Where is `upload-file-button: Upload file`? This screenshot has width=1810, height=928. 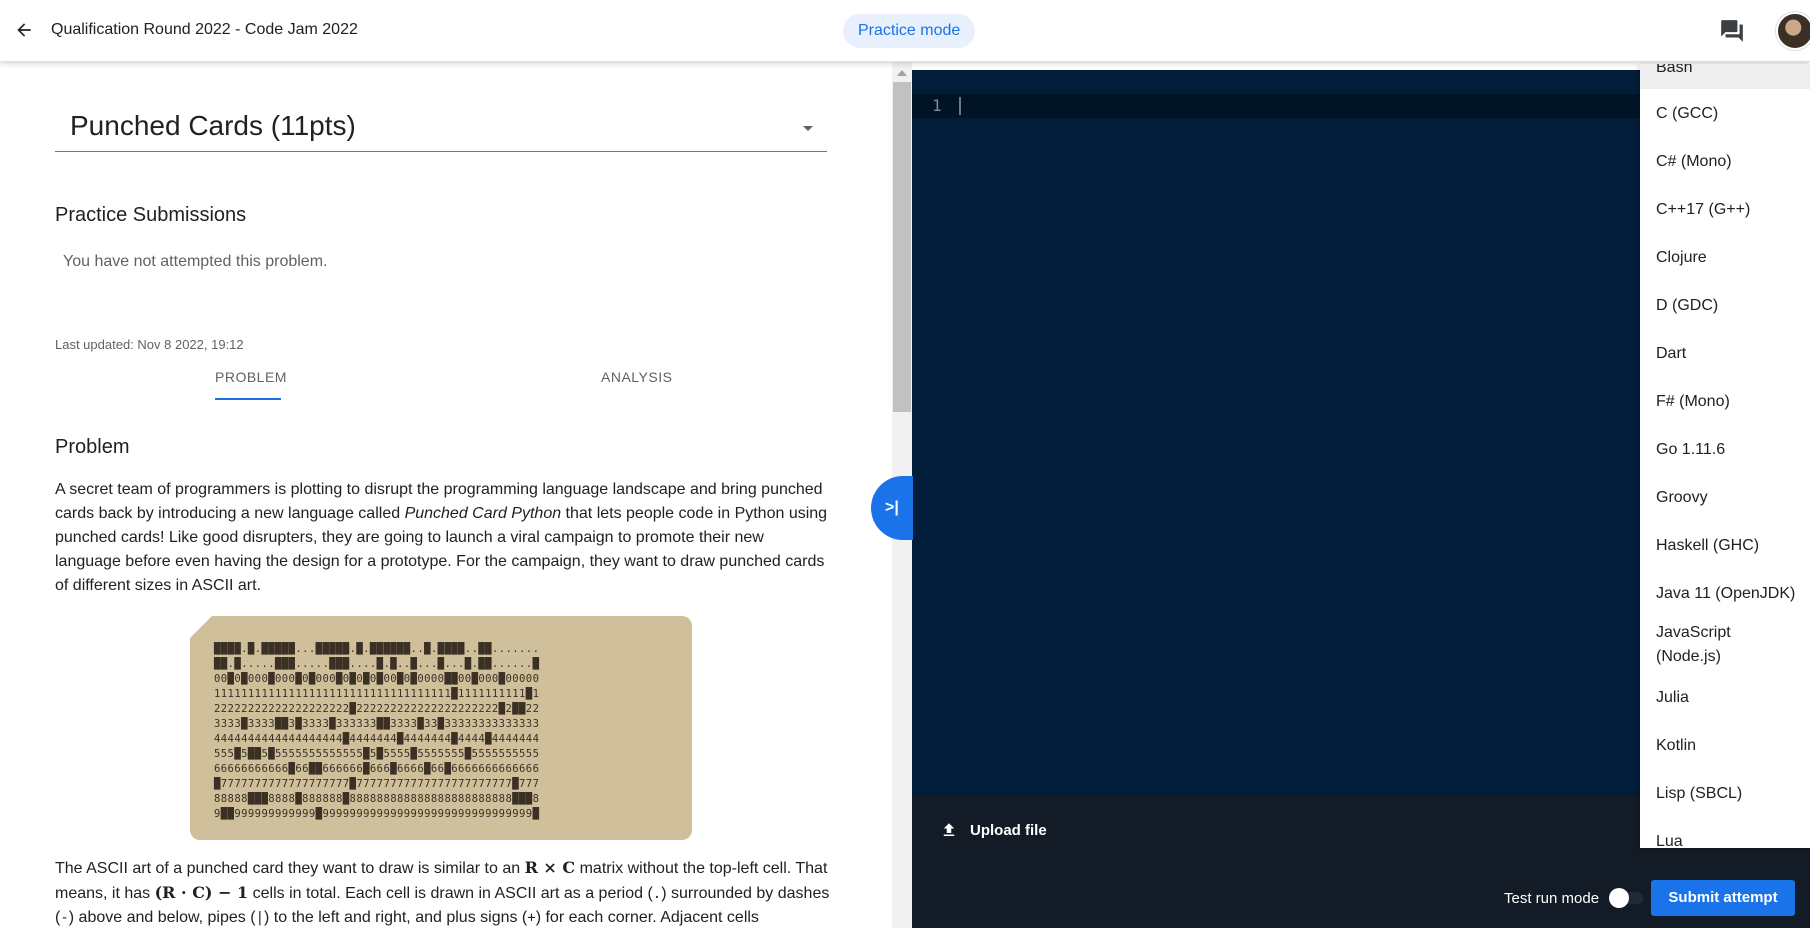 upload-file-button: Upload file is located at coordinates (993, 830).